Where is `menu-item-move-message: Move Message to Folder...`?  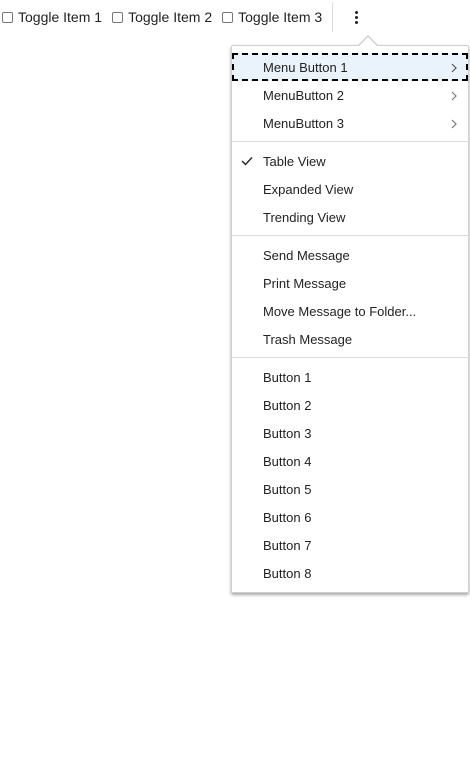
menu-item-move-message: Move Message to Folder... is located at coordinates (350, 311).